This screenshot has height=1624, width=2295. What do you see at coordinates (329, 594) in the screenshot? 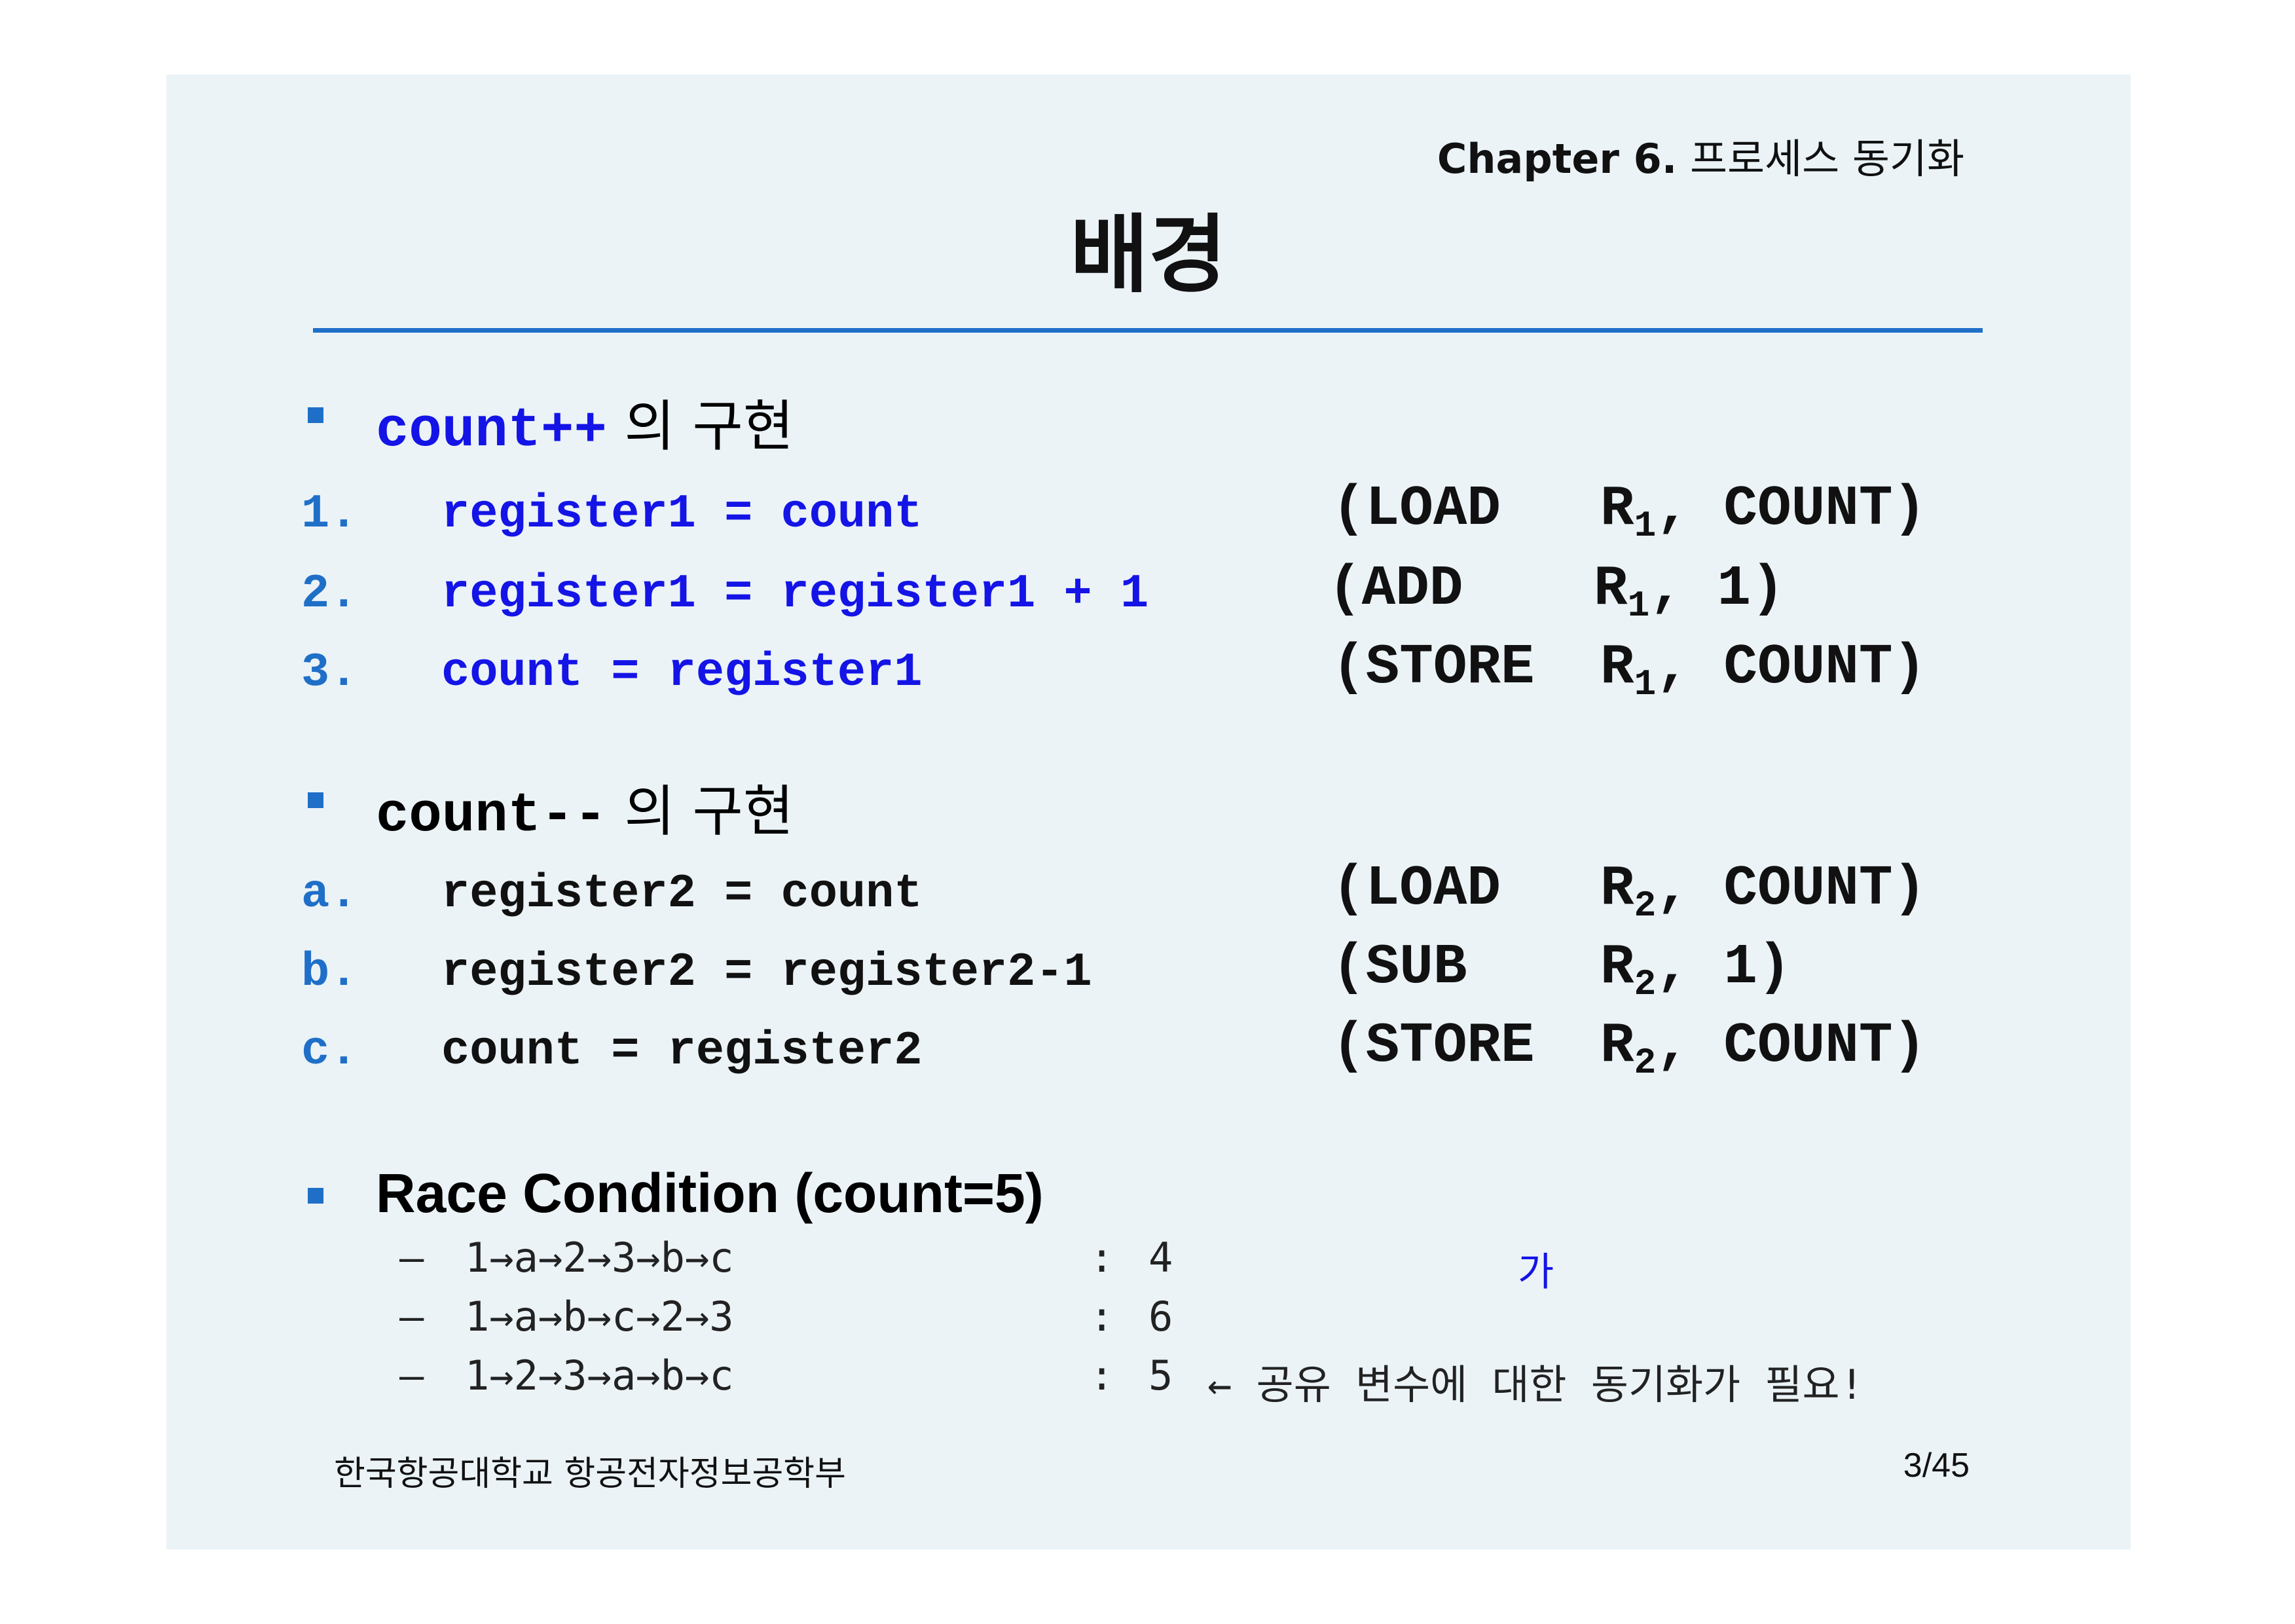
I see `step-number: 2.` at bounding box center [329, 594].